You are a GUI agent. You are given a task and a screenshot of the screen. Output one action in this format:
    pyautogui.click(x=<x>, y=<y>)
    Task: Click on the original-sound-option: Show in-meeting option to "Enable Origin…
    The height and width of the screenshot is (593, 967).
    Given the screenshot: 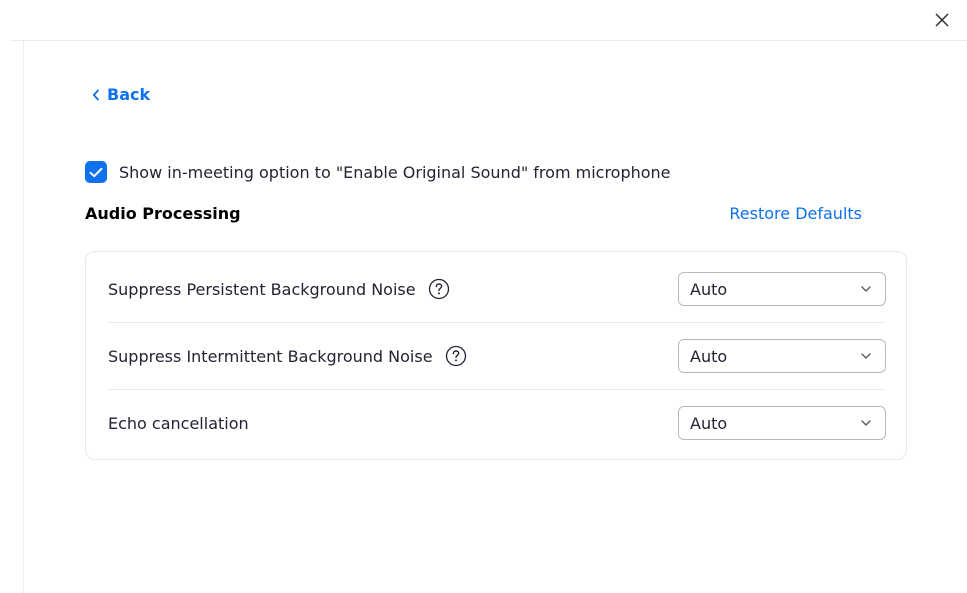 What is the action you would take?
    pyautogui.click(x=378, y=172)
    